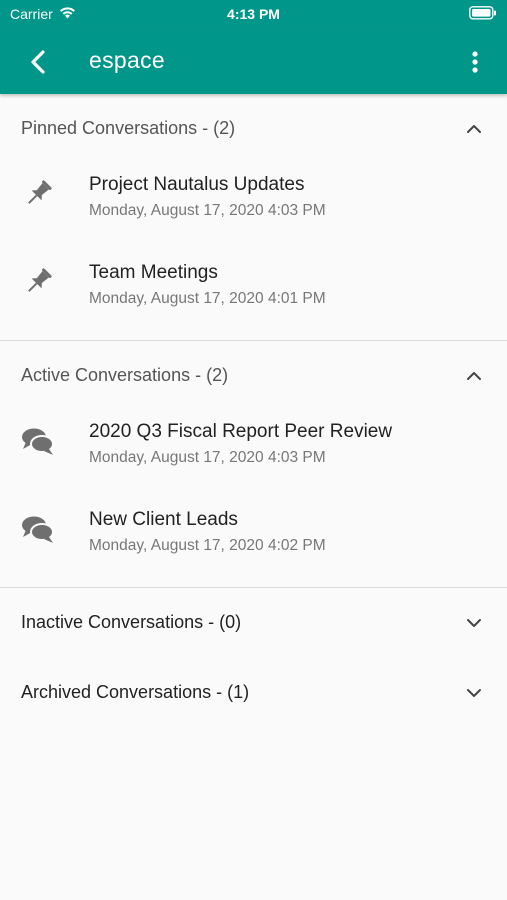  I want to click on battery-icon, so click(483, 14).